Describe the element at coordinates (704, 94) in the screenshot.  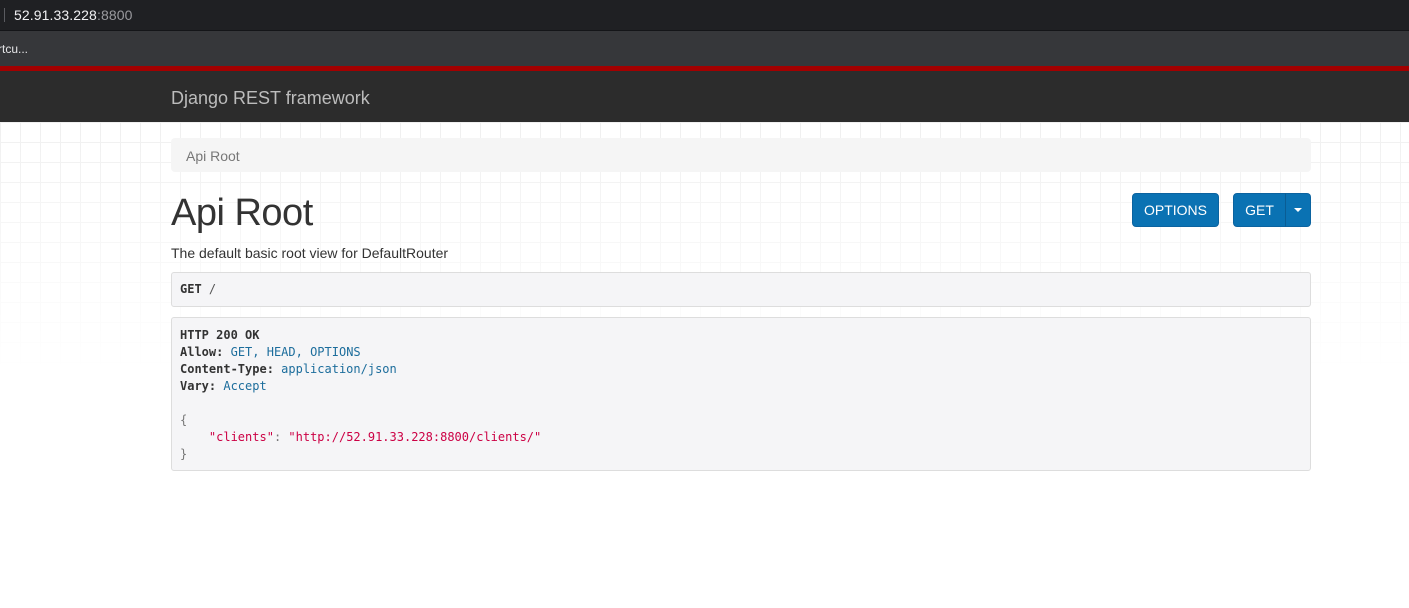
I see `drf-navbar: Django REST framework` at that location.